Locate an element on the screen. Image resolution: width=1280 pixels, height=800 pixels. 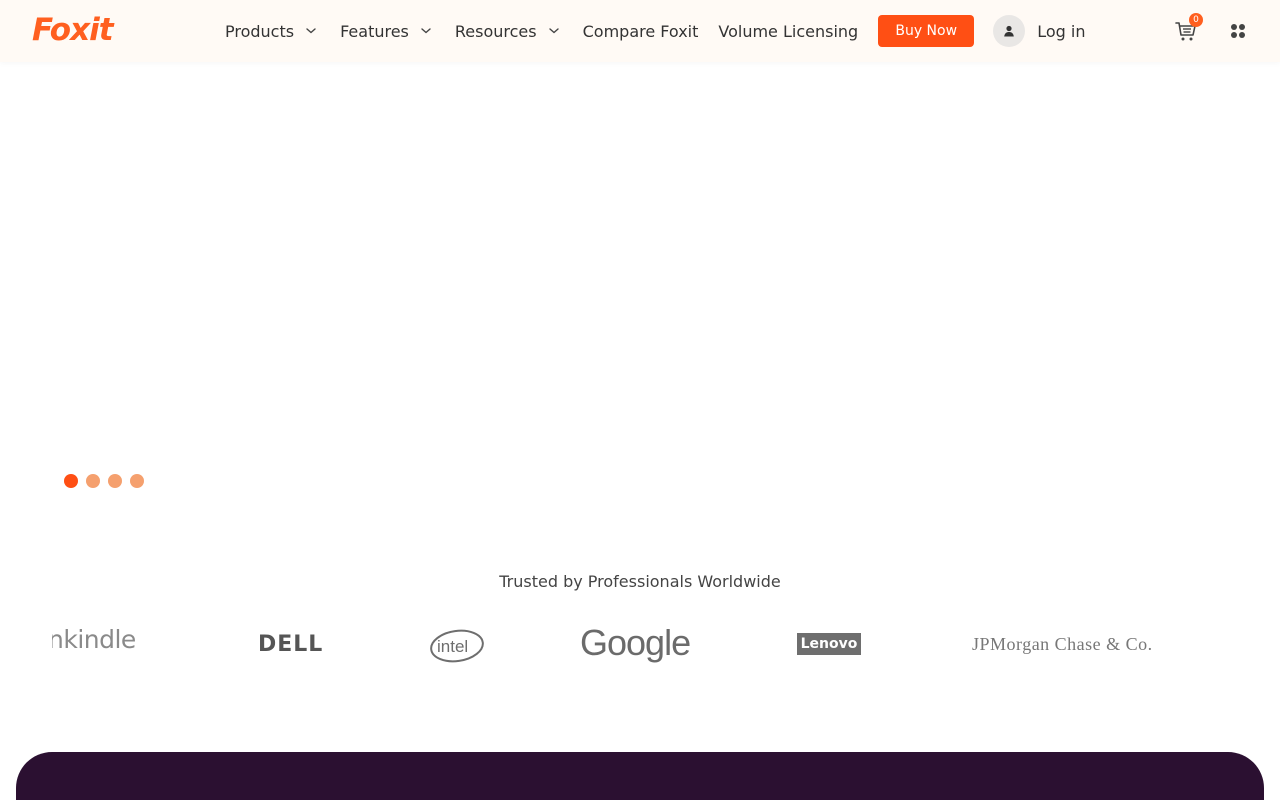
svg-text: nkindle is located at coordinates (94, 639).